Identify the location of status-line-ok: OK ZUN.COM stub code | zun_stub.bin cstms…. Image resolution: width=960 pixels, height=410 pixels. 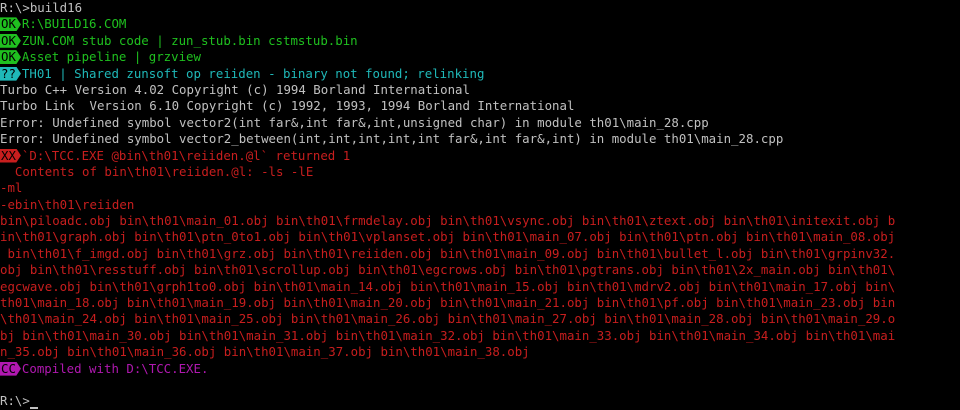
(480, 41).